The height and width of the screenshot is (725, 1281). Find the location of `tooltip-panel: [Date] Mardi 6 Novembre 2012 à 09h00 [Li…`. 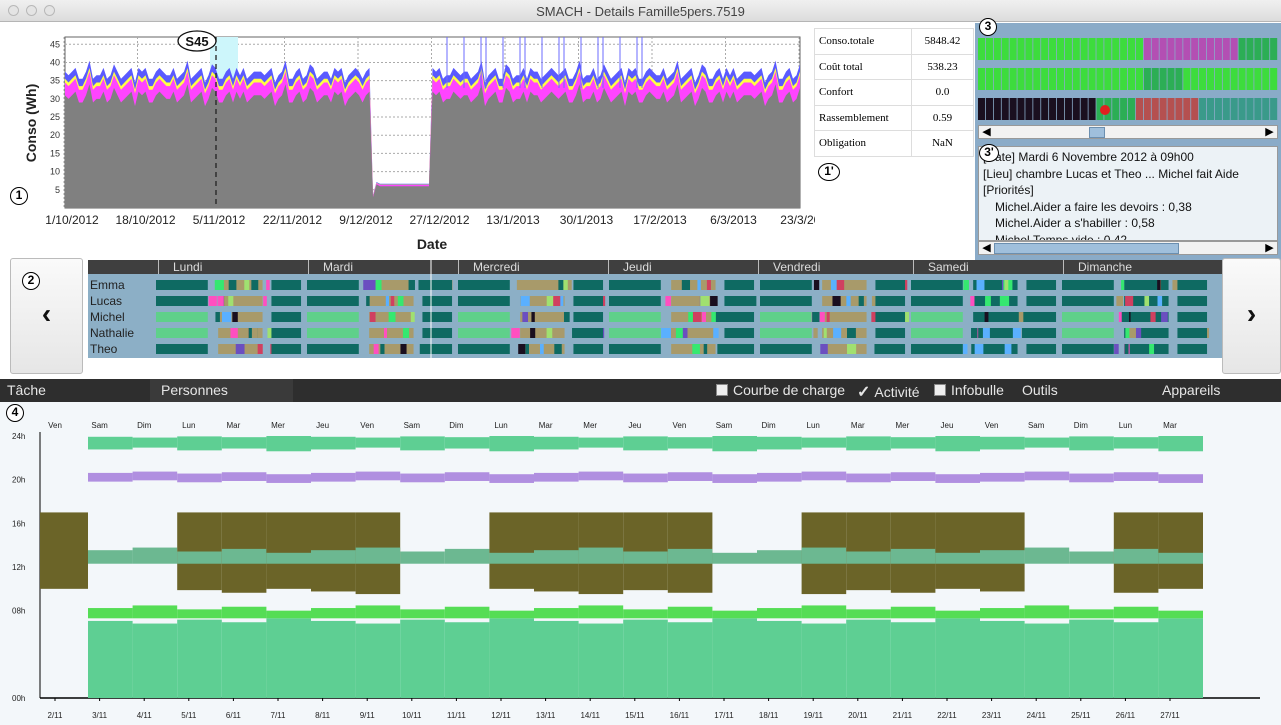

tooltip-panel: [Date] Mardi 6 Novembre 2012 à 09h00 [Li… is located at coordinates (1128, 193).